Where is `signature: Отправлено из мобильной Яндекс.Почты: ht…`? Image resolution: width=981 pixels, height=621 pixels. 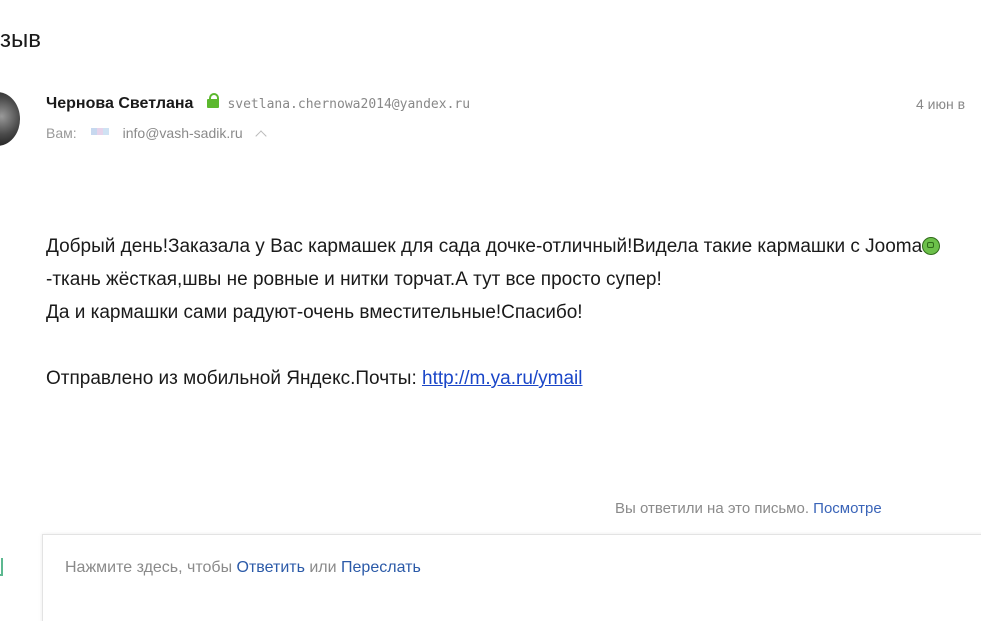 signature: Отправлено из мобильной Яндекс.Почты: ht… is located at coordinates (513, 378).